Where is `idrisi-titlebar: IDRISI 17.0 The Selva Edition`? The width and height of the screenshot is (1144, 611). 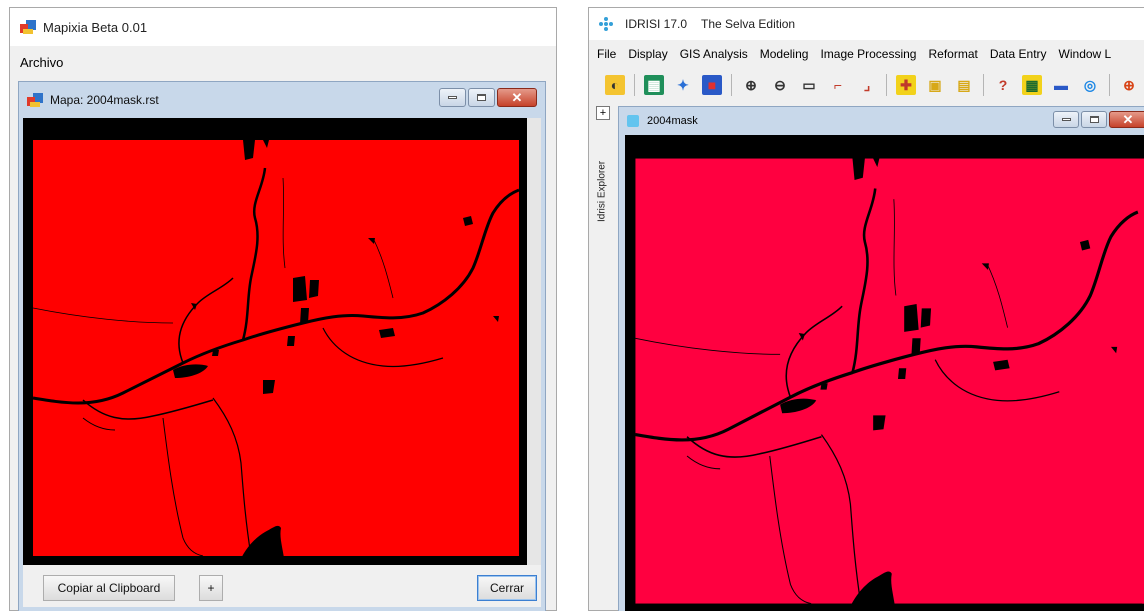 idrisi-titlebar: IDRISI 17.0 The Selva Edition is located at coordinates (866, 24).